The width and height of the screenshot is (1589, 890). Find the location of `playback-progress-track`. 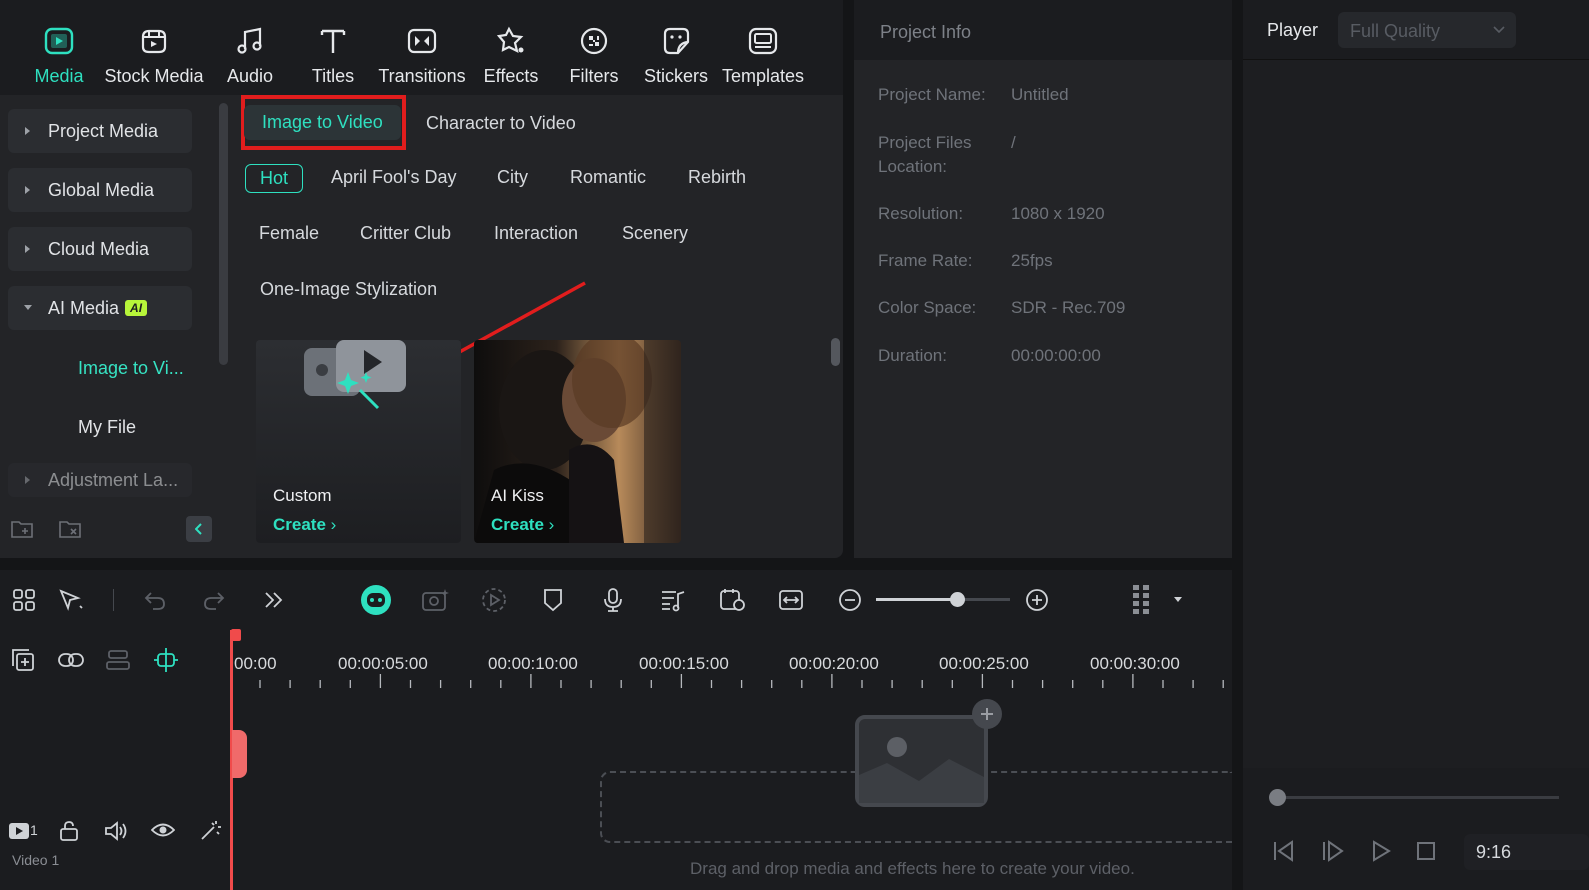

playback-progress-track is located at coordinates (1419, 797).